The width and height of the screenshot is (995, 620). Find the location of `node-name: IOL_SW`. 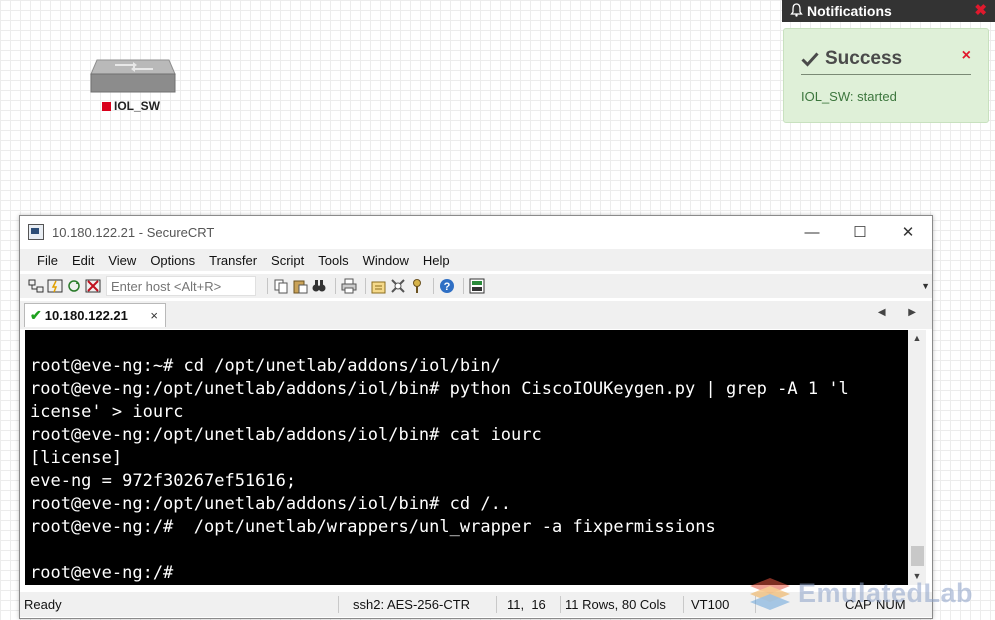

node-name: IOL_SW is located at coordinates (137, 106).